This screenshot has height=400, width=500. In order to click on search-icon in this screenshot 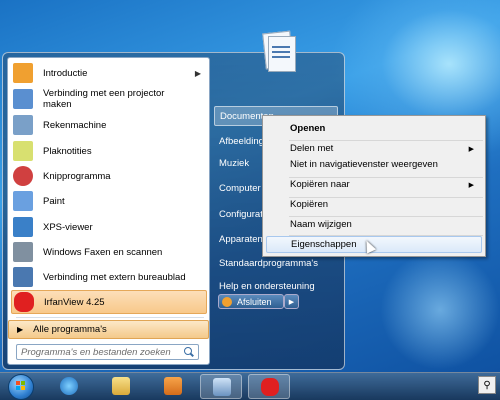, I will do `click(189, 352)`.